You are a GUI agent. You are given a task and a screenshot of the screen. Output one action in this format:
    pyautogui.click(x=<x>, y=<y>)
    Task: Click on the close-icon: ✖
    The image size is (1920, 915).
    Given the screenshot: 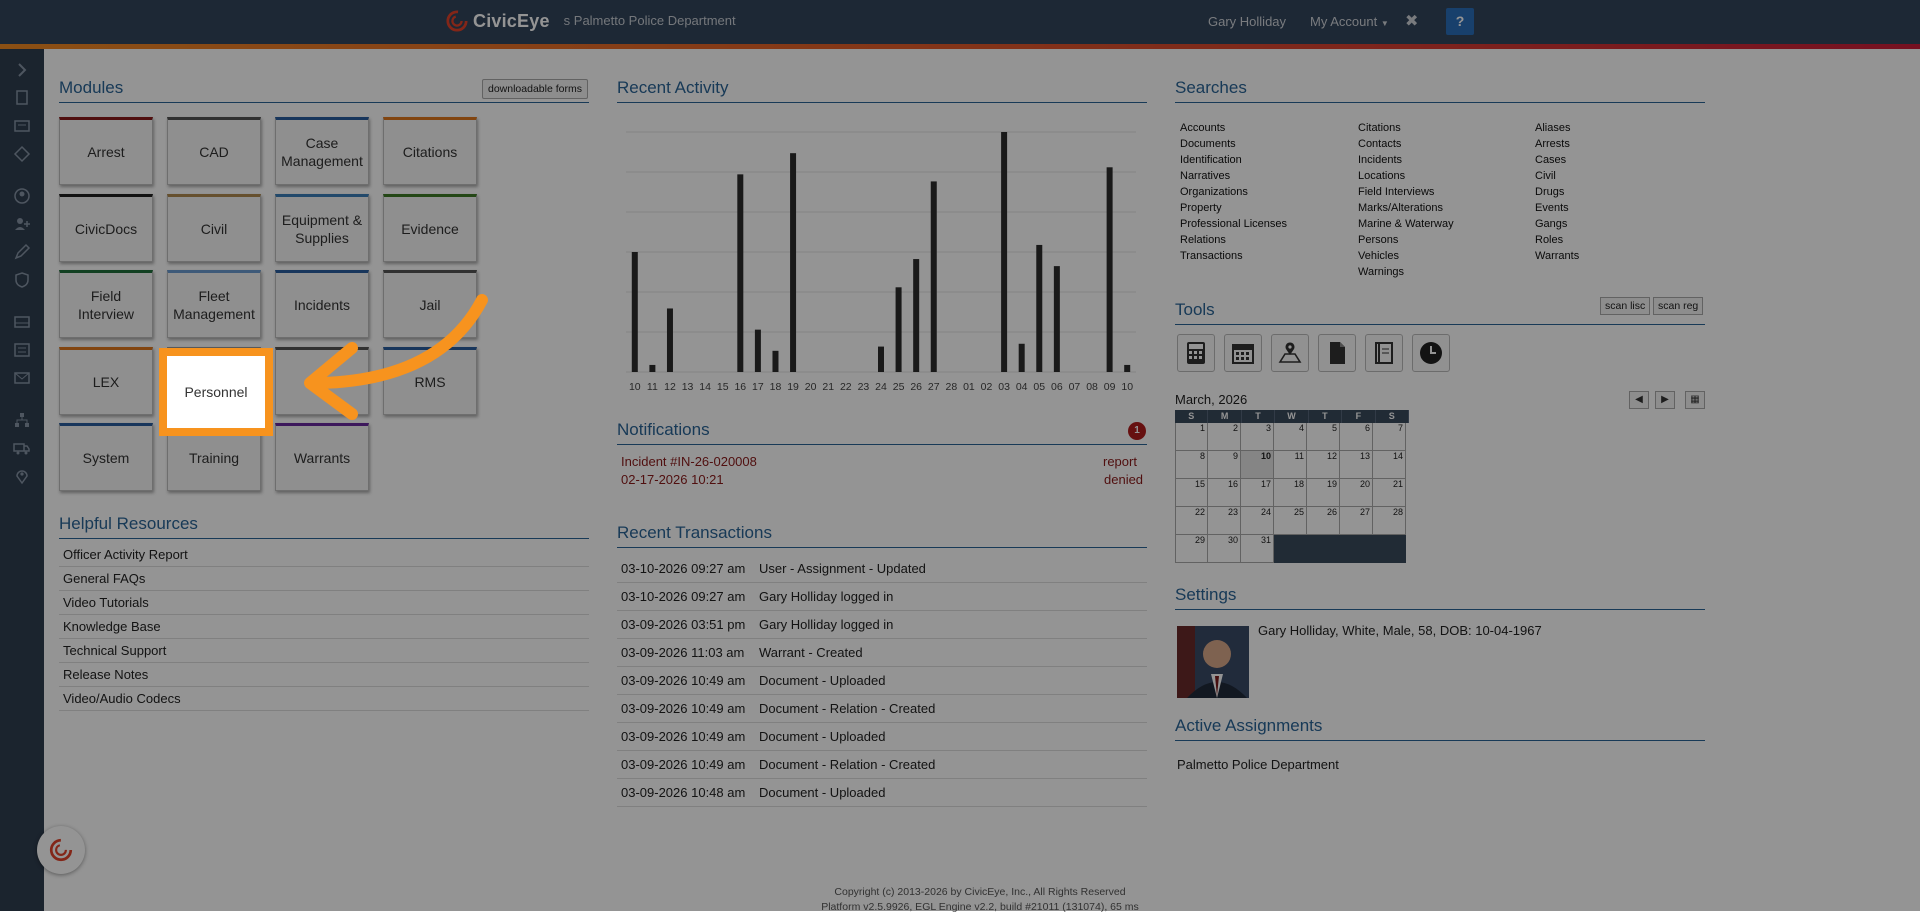 What is the action you would take?
    pyautogui.click(x=1411, y=21)
    